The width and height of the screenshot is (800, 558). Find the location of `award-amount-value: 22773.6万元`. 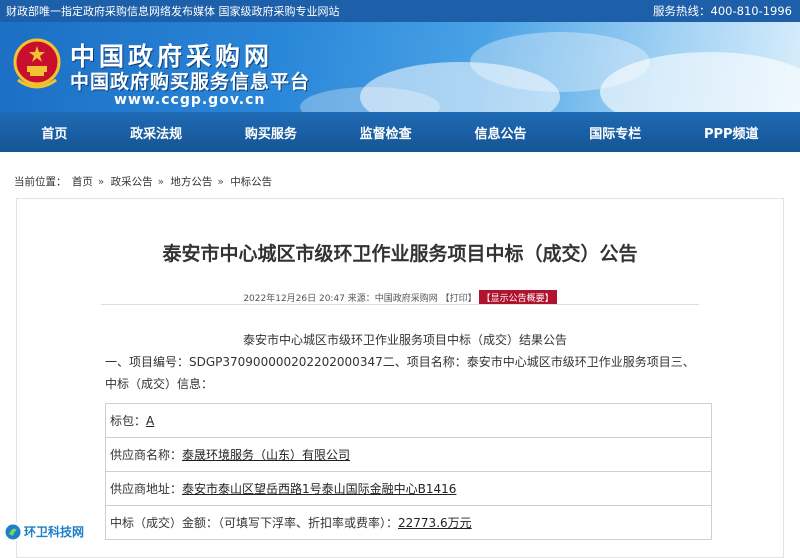

award-amount-value: 22773.6万元 is located at coordinates (435, 523).